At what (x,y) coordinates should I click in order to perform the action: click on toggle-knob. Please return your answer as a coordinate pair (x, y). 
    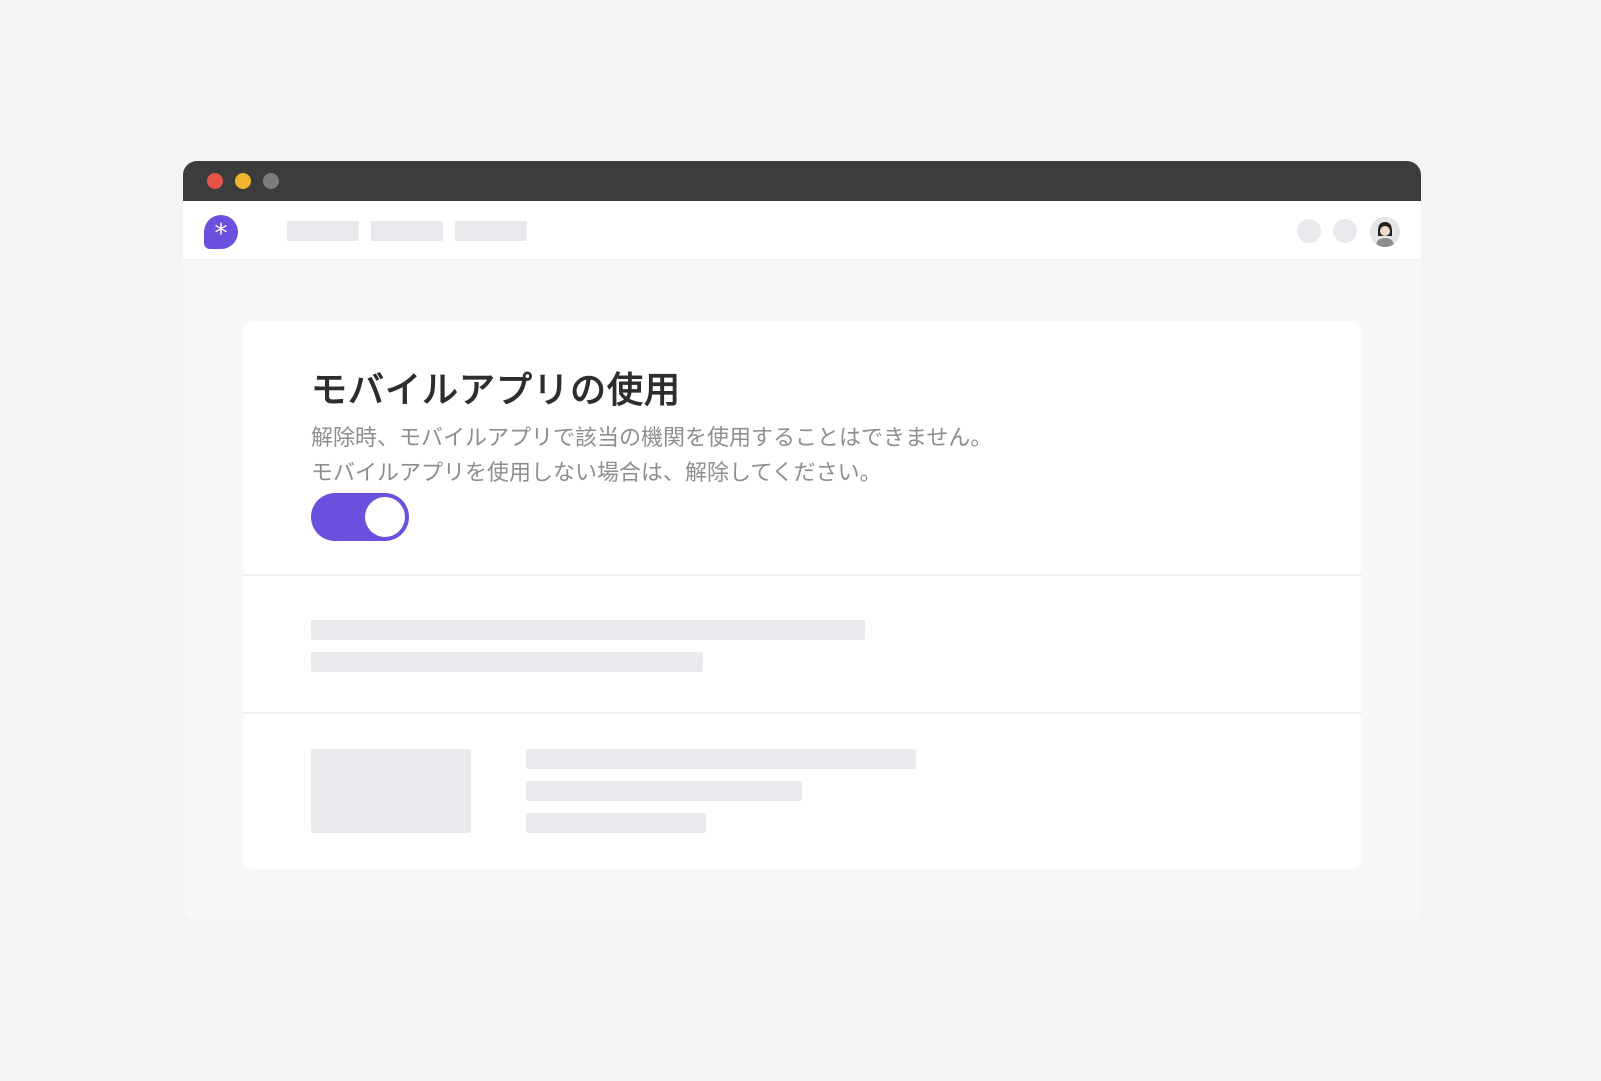
    Looking at the image, I should click on (385, 517).